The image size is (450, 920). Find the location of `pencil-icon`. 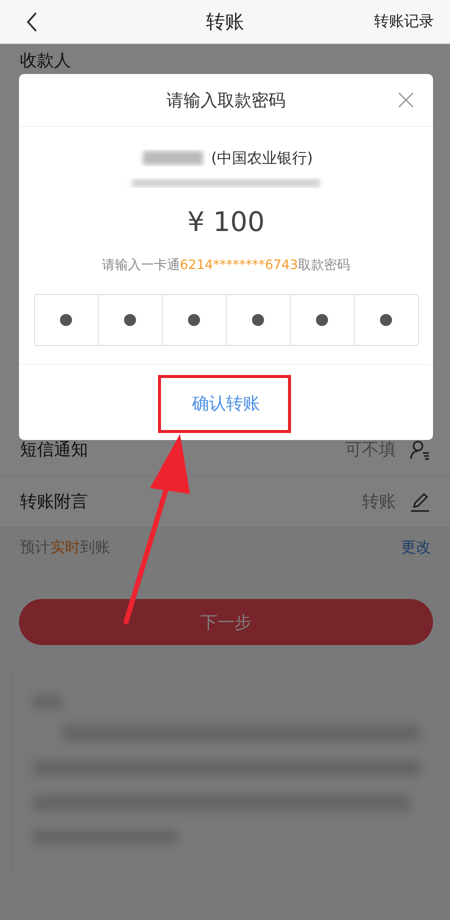

pencil-icon is located at coordinates (420, 502).